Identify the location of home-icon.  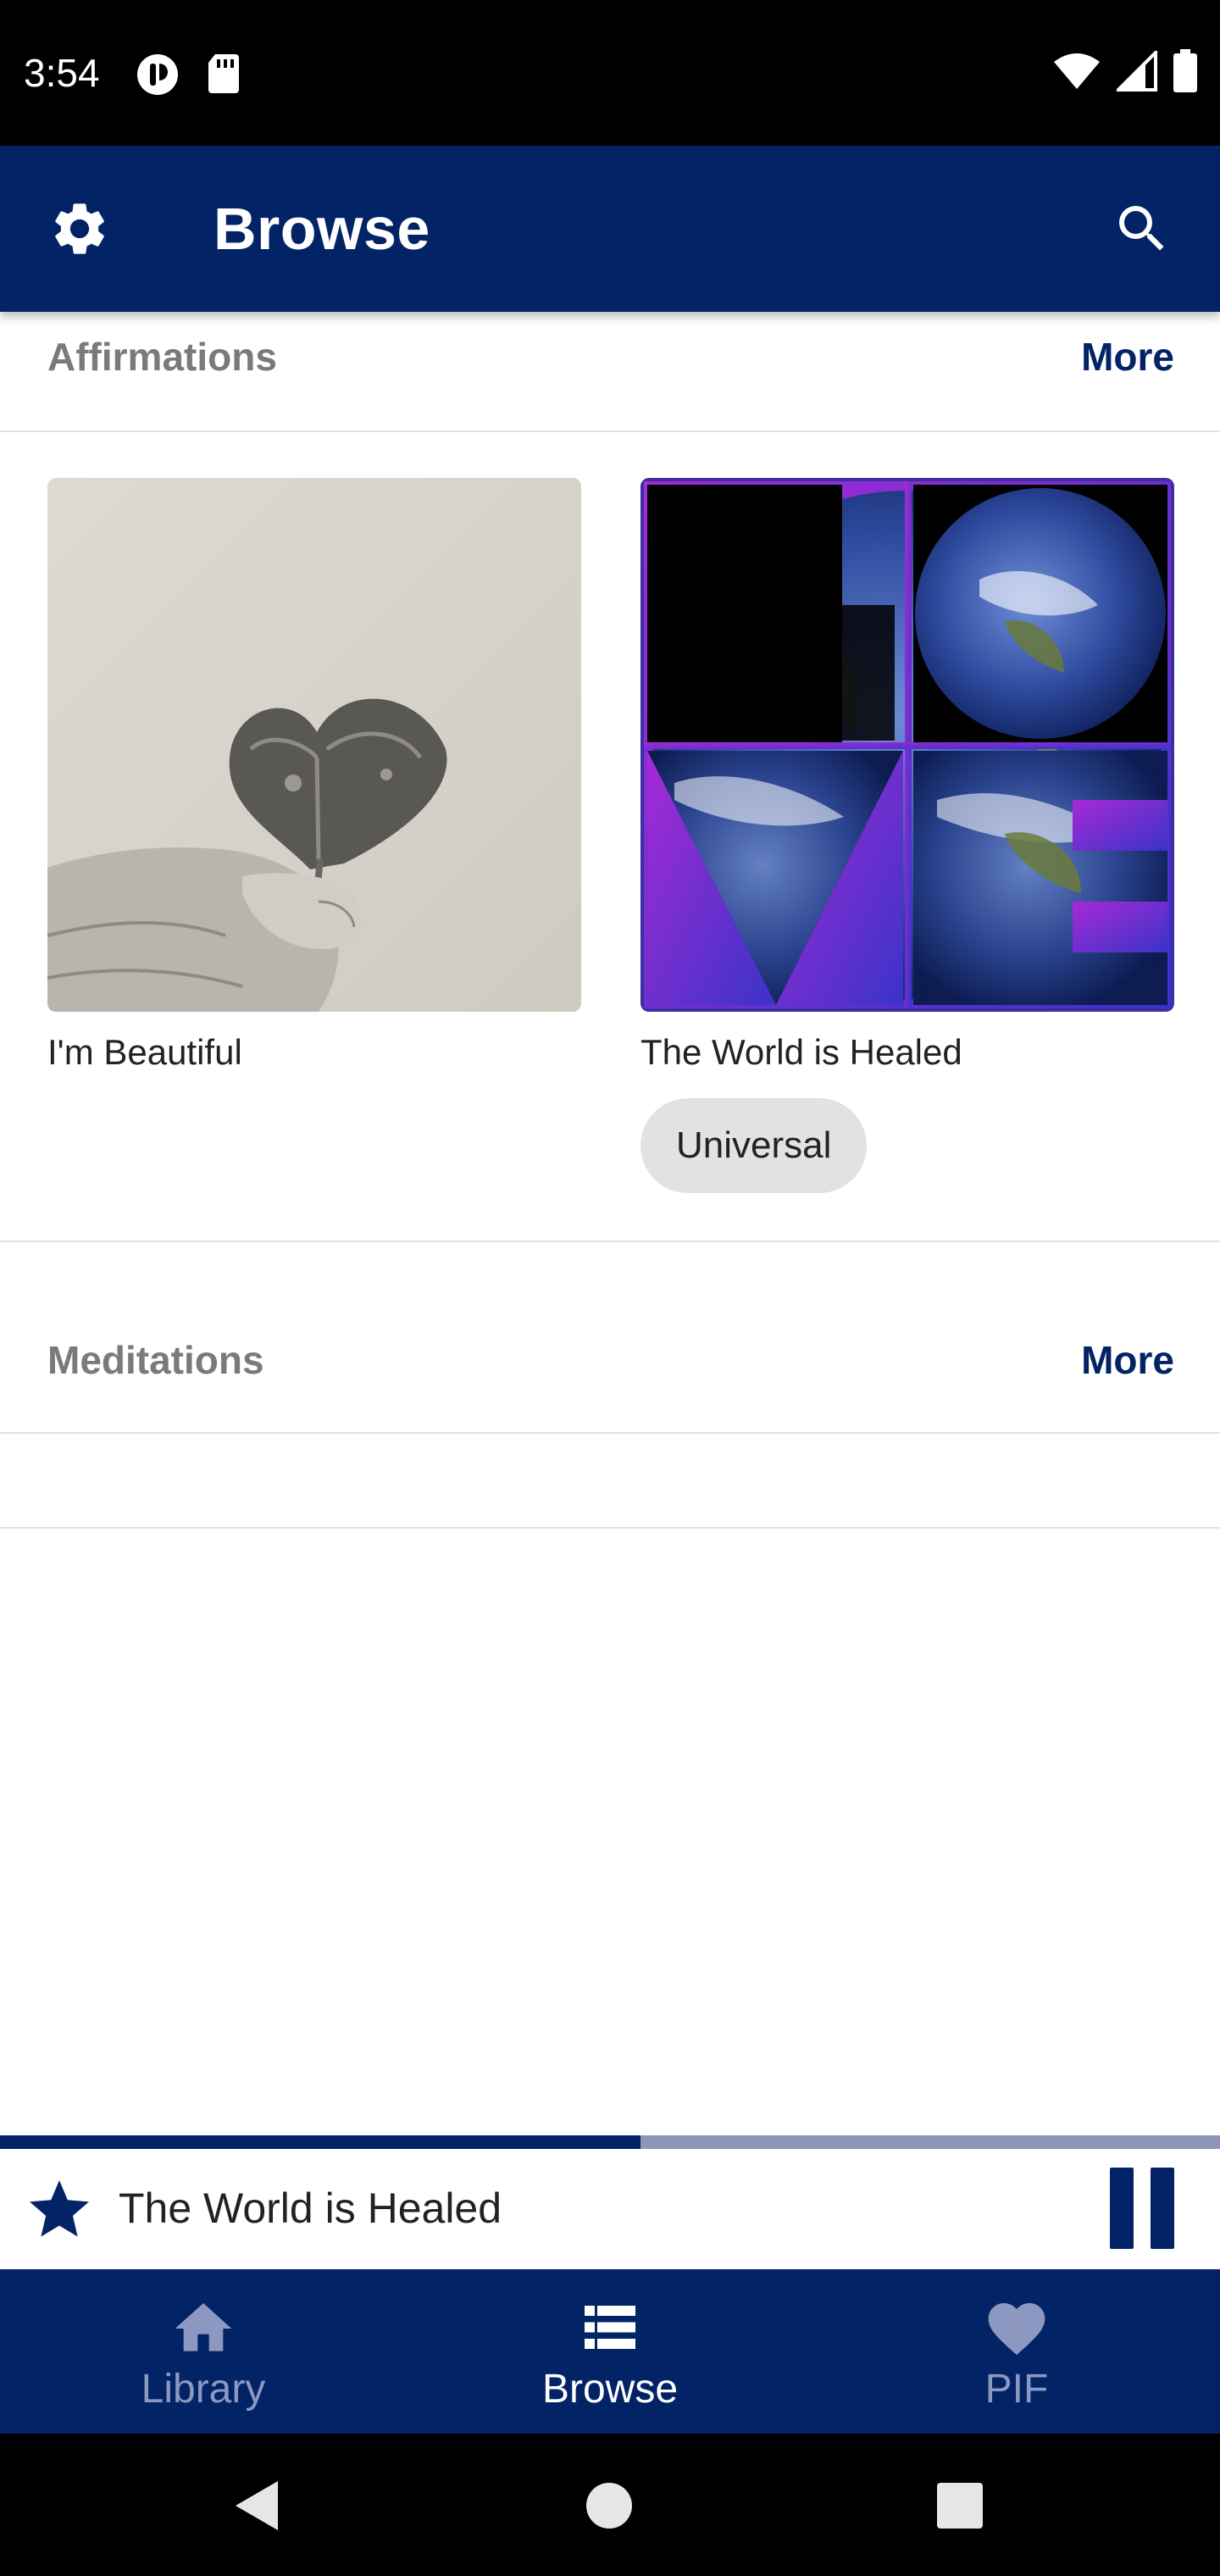
(203, 2328).